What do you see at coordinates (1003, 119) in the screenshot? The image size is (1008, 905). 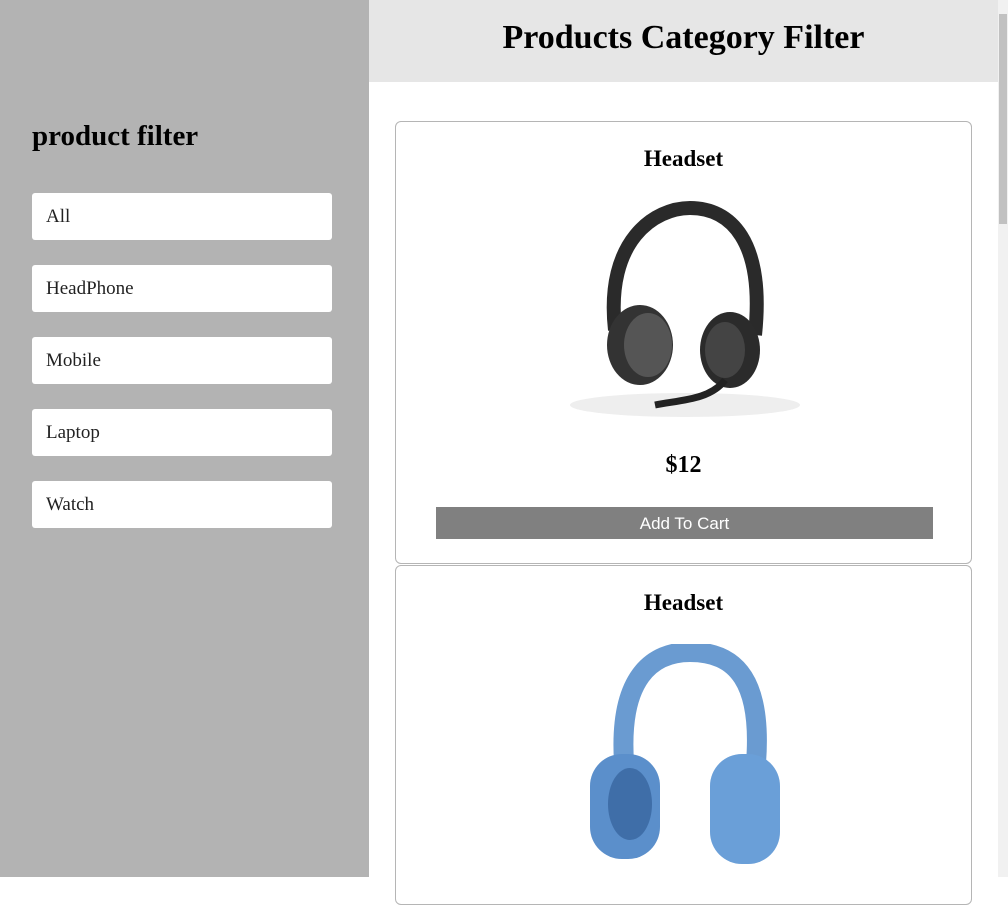 I see `scrollbar-thumb` at bounding box center [1003, 119].